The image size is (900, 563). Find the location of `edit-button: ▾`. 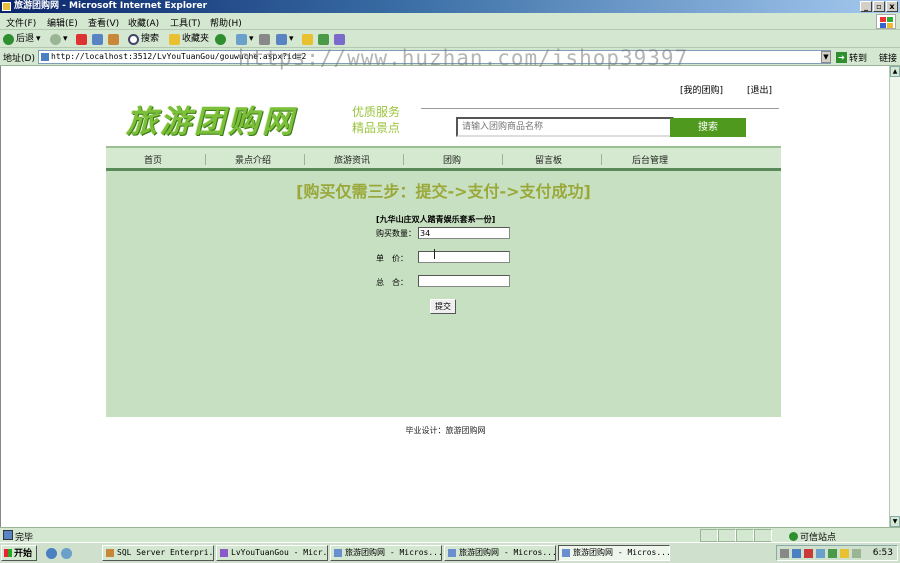

edit-button: ▾ is located at coordinates (285, 39).